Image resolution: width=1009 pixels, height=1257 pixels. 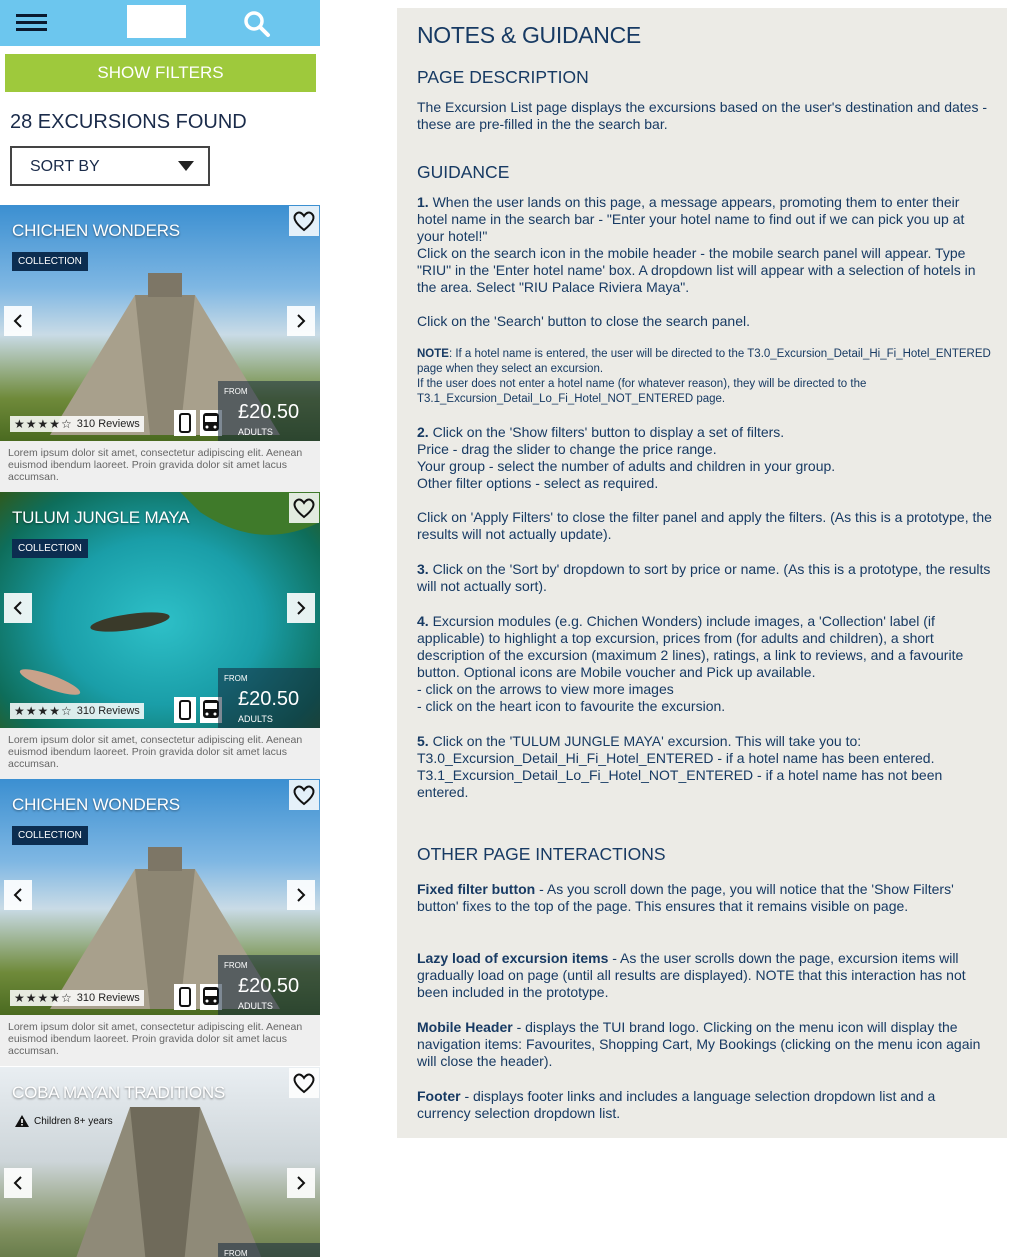 What do you see at coordinates (22, 1121) in the screenshot?
I see `warning-icon` at bounding box center [22, 1121].